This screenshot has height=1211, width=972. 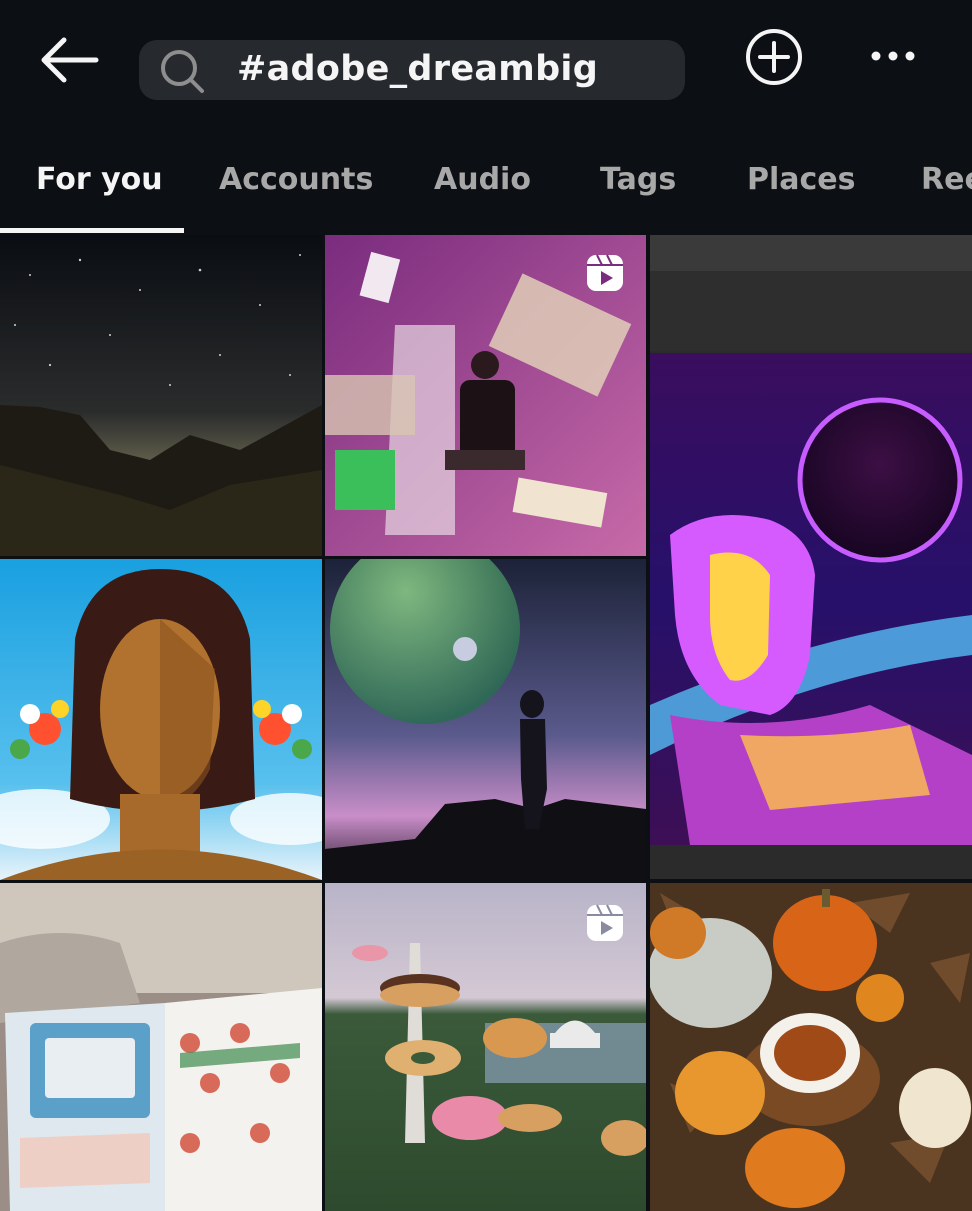 I want to click on arrow-left-icon, so click(x=70, y=60).